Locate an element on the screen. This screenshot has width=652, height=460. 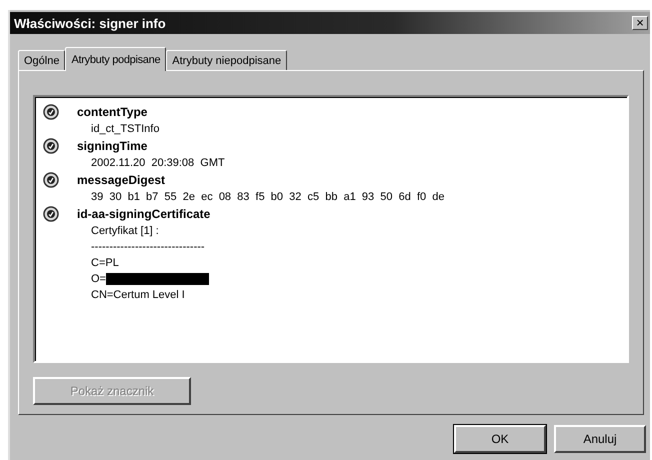
cancel-button: Anuluj is located at coordinates (600, 439).